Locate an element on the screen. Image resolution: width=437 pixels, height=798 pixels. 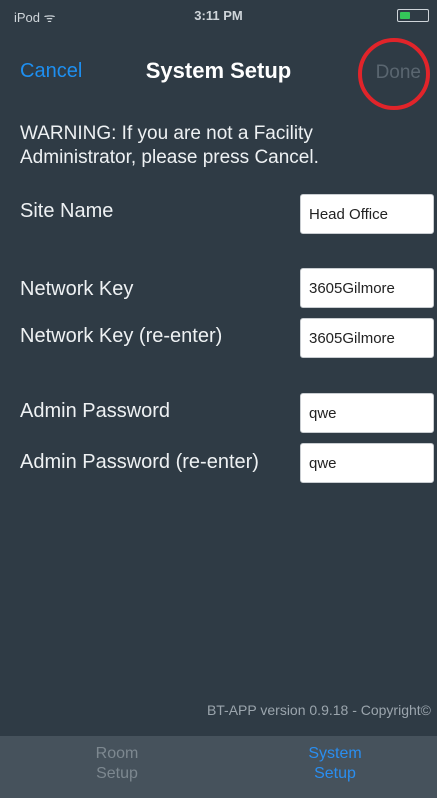
network-key-label: Network Key is located at coordinates (77, 289).